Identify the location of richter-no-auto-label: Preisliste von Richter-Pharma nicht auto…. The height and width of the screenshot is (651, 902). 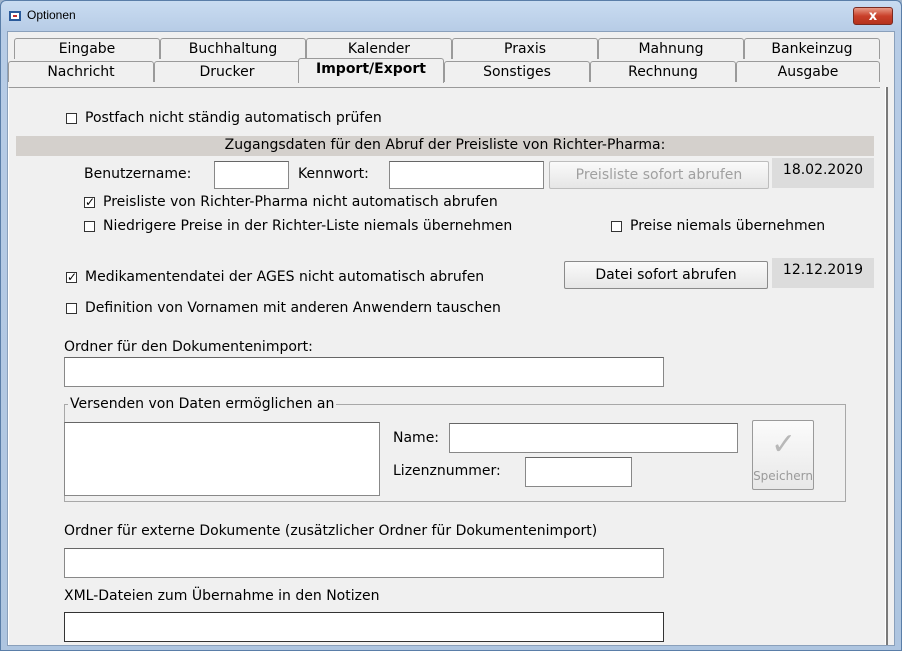
(300, 202).